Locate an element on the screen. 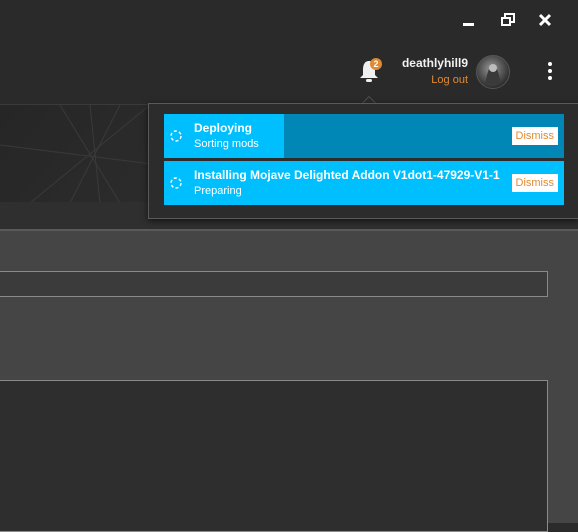 This screenshot has width=578, height=532. avatar-image is located at coordinates (493, 74).